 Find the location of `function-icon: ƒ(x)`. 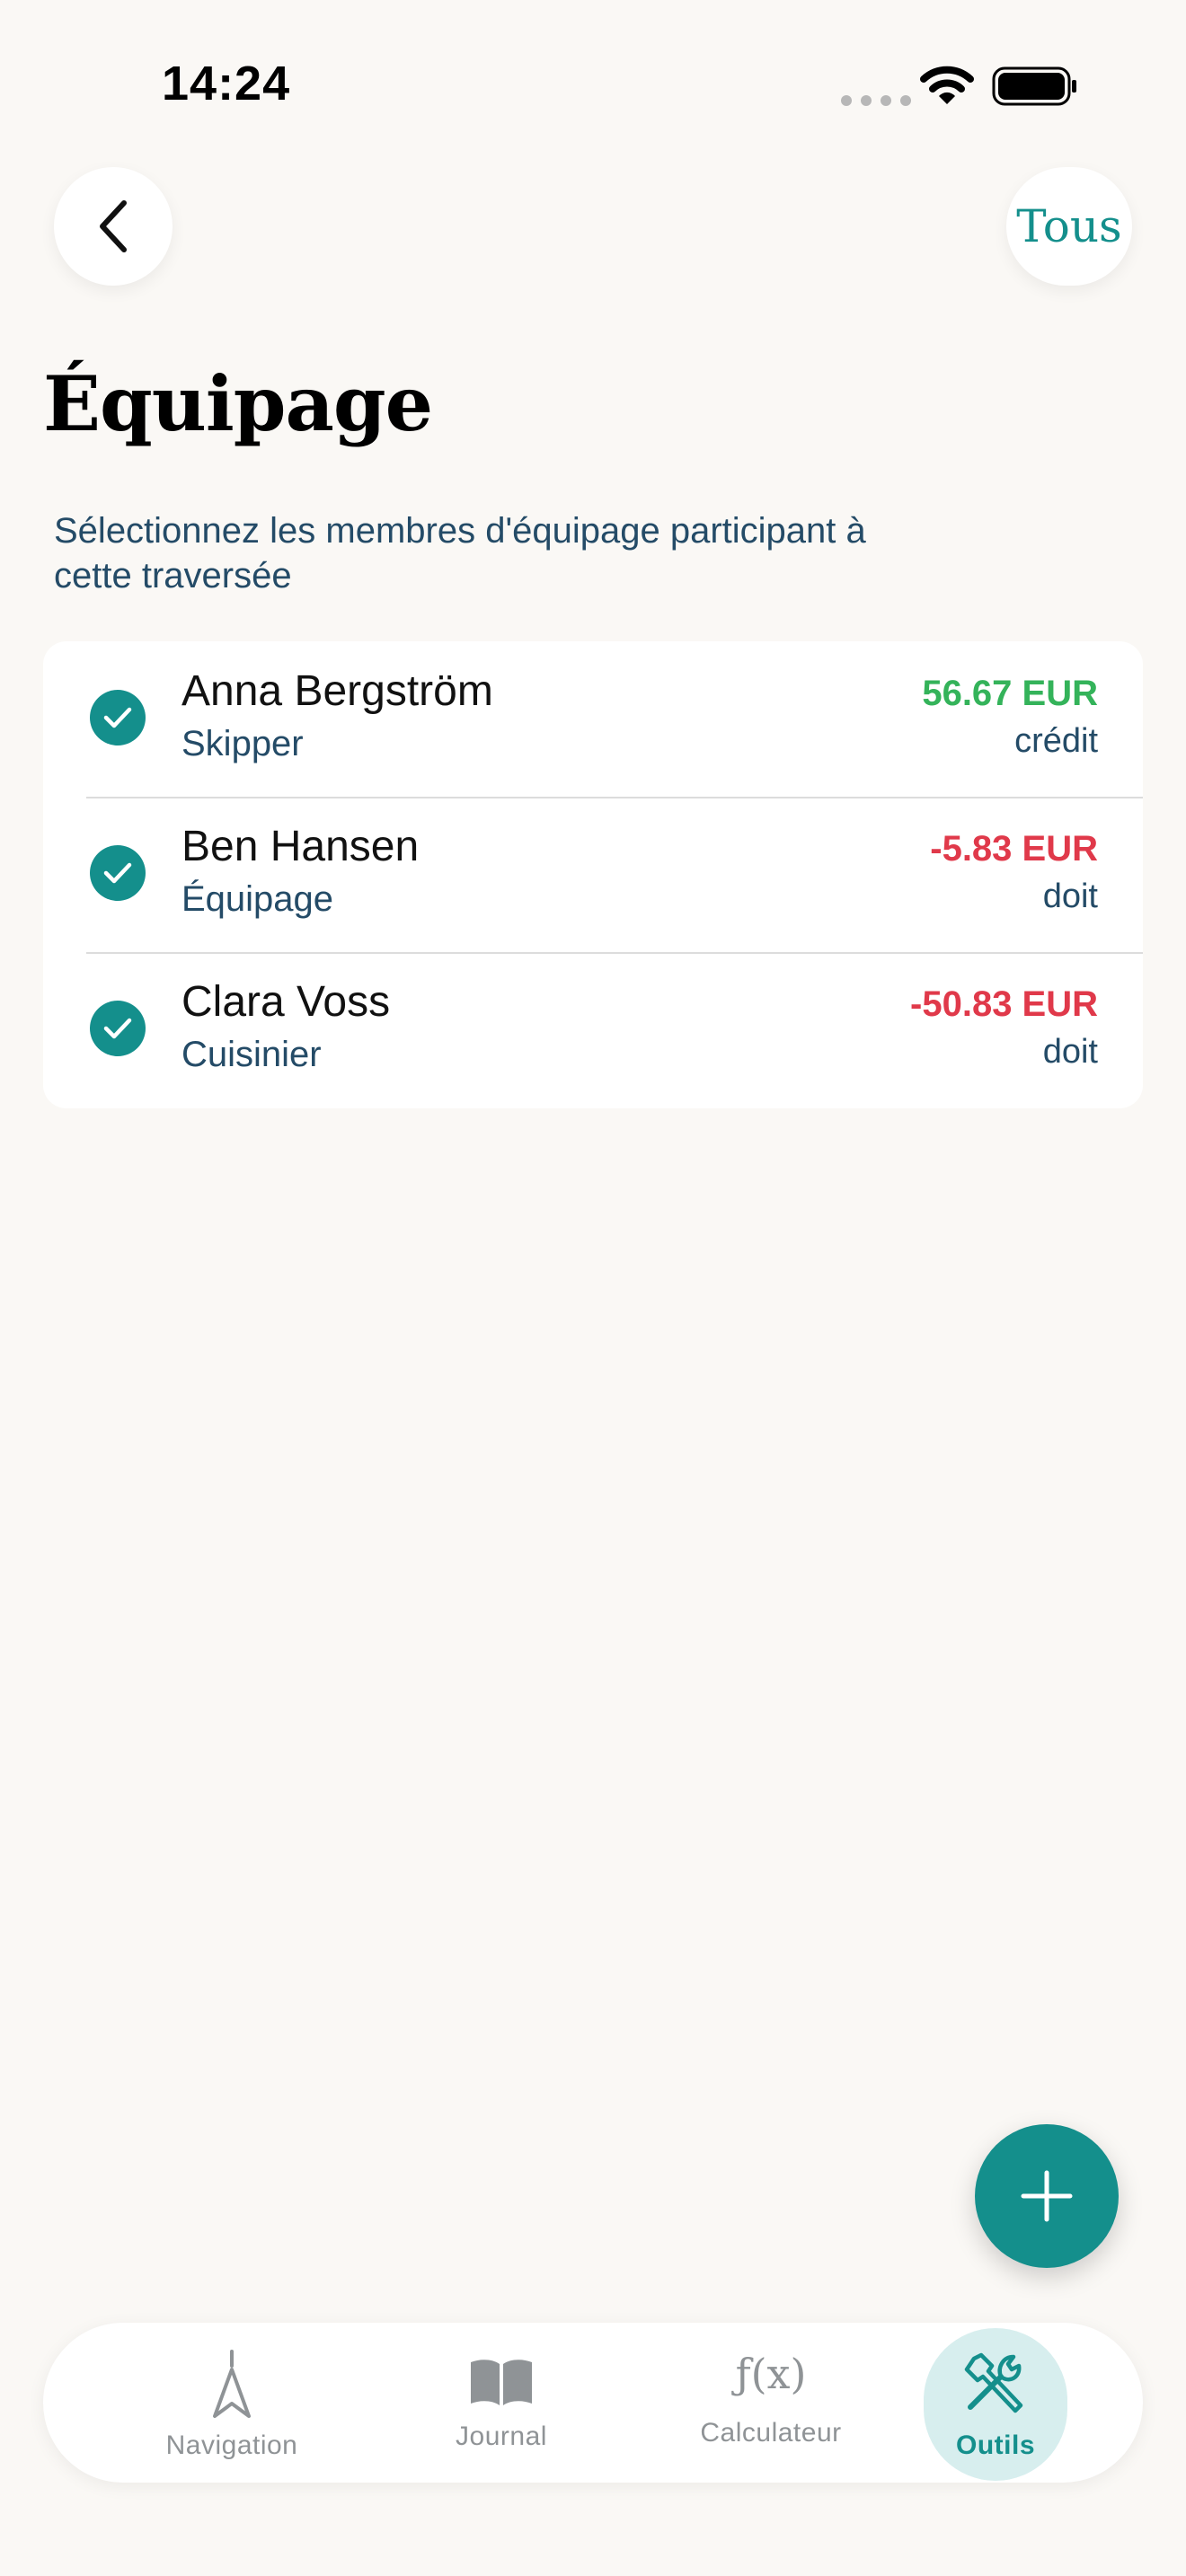

function-icon: ƒ(x) is located at coordinates (771, 2374).